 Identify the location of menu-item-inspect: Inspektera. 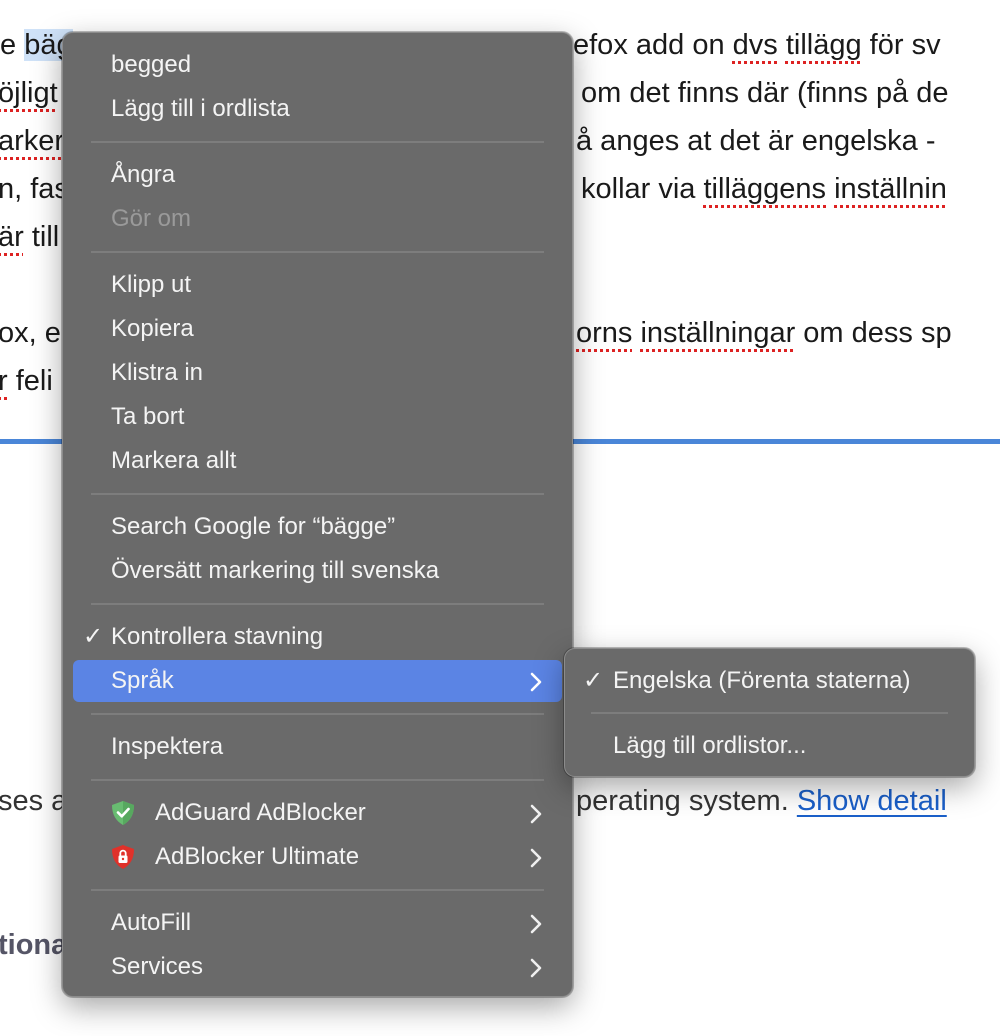
(317, 747).